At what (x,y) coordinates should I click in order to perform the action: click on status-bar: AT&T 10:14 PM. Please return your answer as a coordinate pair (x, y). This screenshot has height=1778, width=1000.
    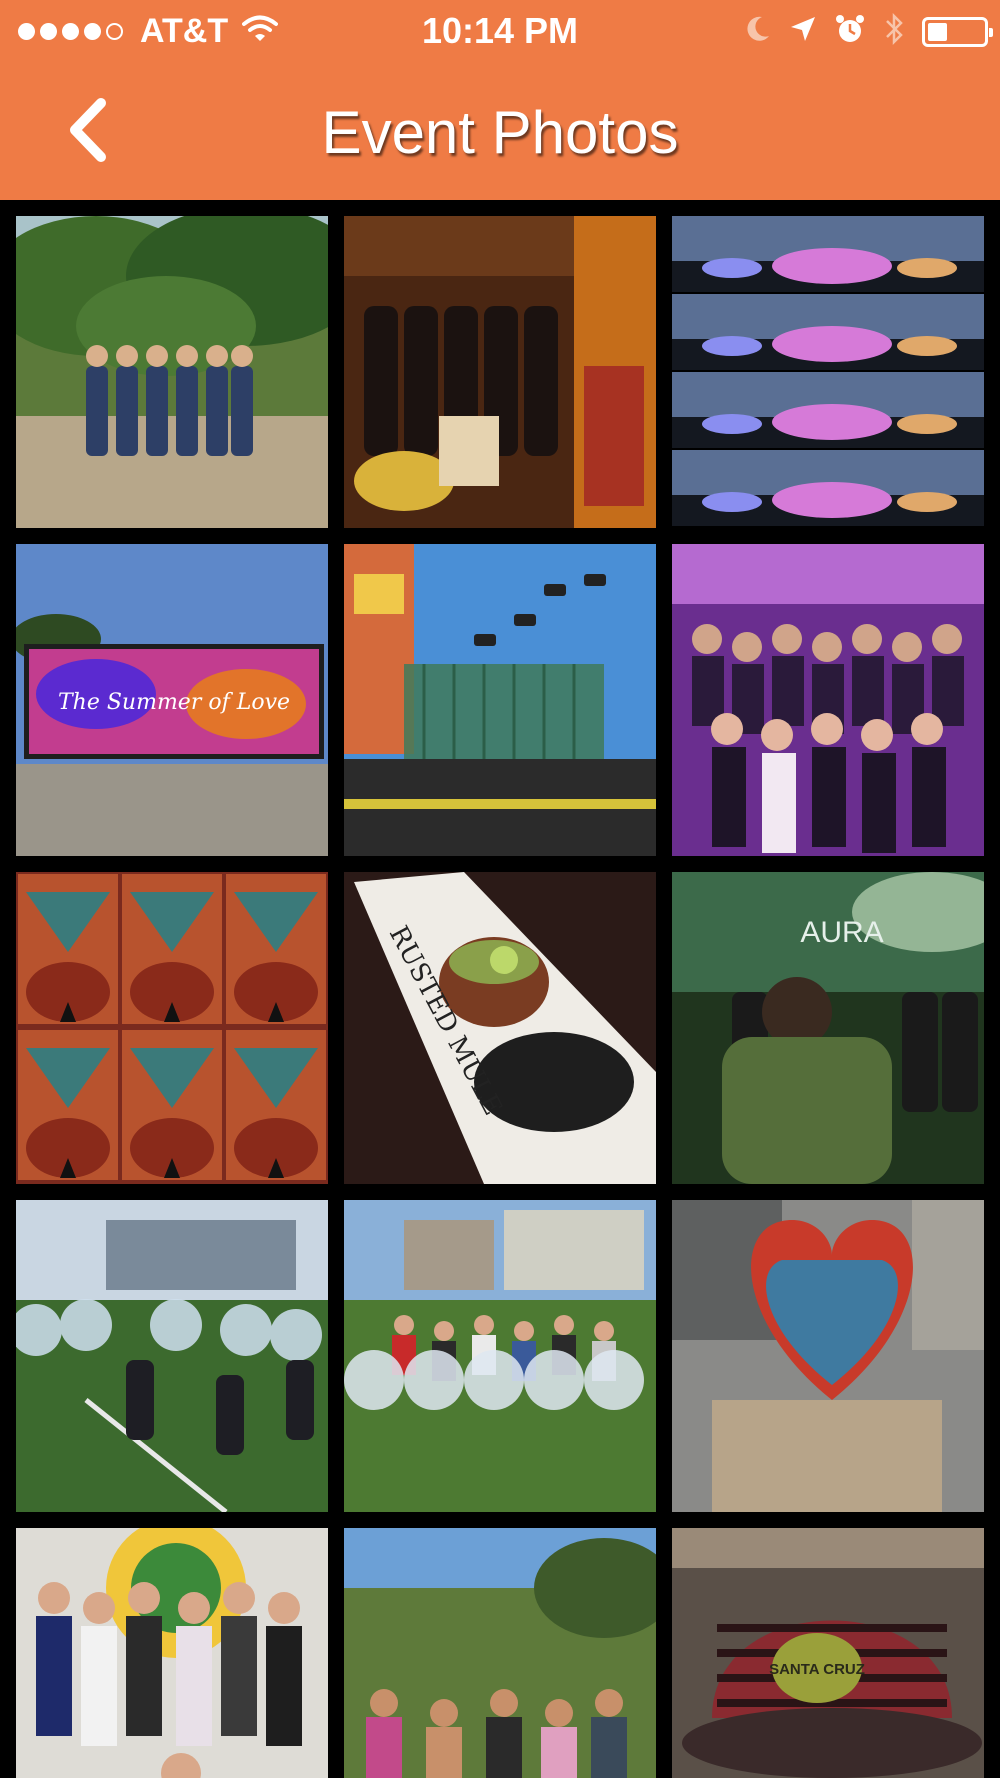
    Looking at the image, I should click on (500, 32).